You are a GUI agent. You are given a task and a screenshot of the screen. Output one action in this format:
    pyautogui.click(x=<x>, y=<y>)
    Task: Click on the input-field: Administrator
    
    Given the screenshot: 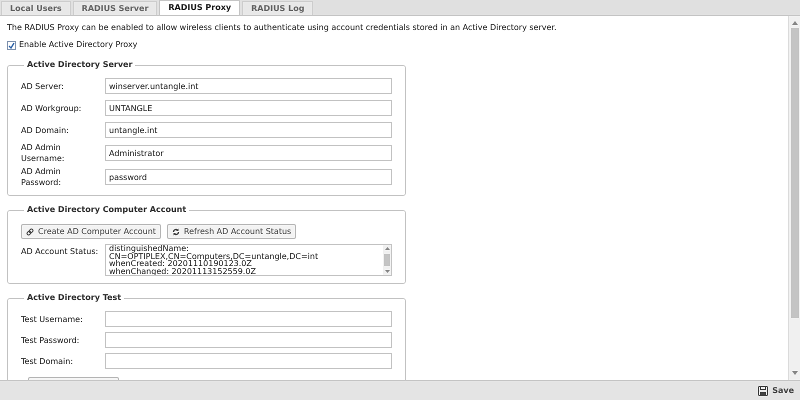 What is the action you would take?
    pyautogui.click(x=248, y=153)
    